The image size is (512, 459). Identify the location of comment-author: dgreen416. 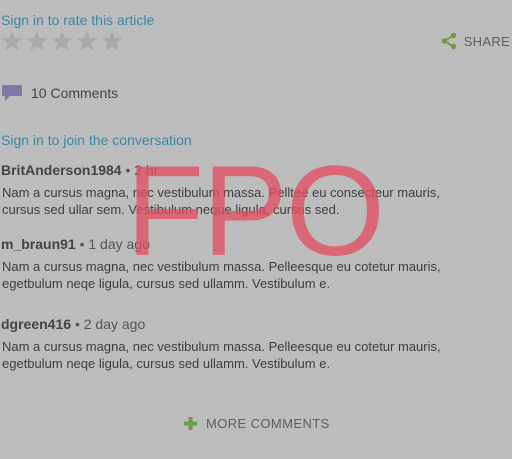
(36, 324).